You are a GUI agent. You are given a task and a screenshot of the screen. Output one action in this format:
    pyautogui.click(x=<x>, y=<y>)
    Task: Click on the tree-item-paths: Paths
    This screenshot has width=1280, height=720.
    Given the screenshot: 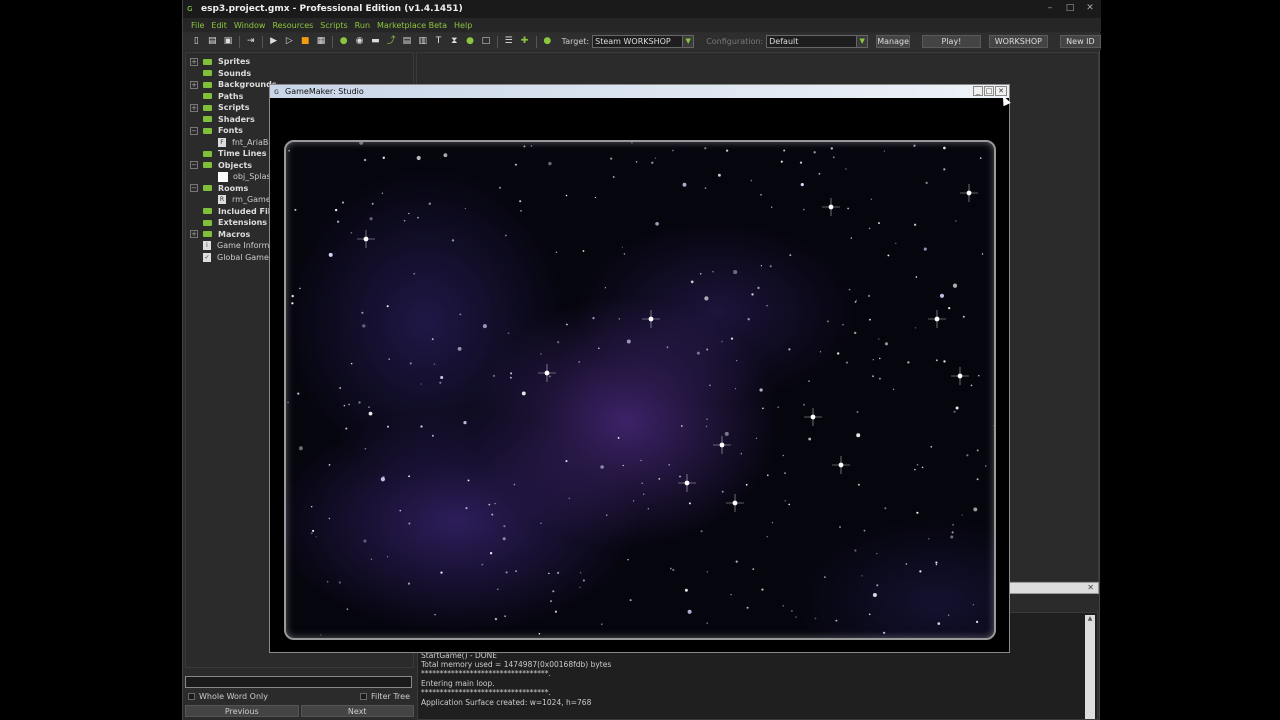 What is the action you would take?
    pyautogui.click(x=235, y=97)
    